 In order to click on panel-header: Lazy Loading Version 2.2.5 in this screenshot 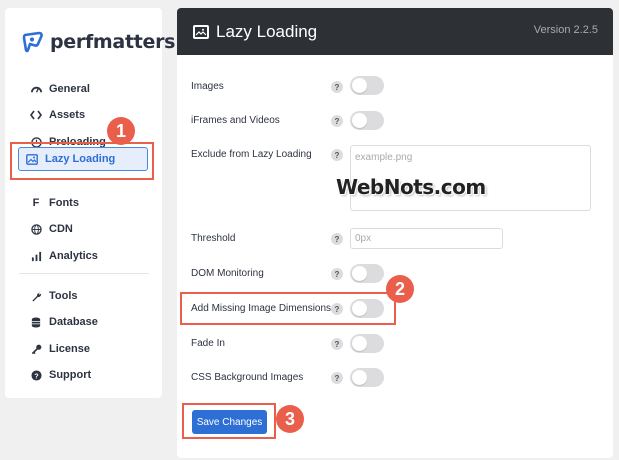, I will do `click(395, 31)`.